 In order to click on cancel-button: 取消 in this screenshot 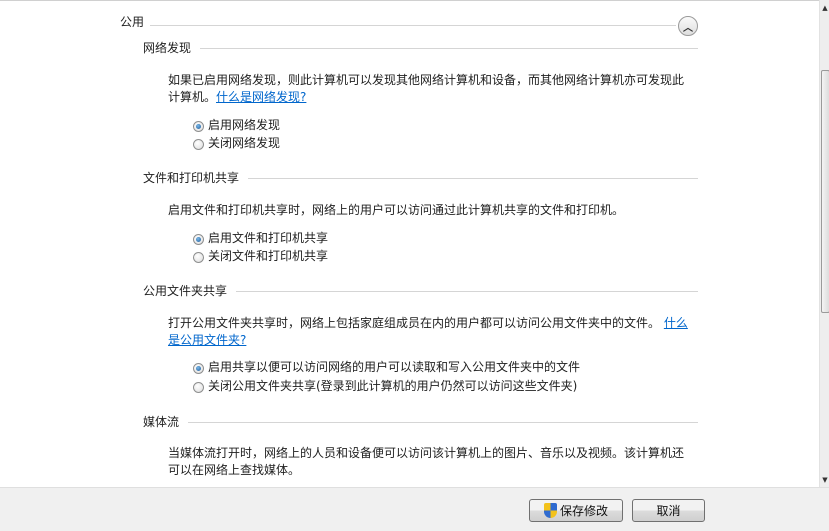, I will do `click(668, 510)`.